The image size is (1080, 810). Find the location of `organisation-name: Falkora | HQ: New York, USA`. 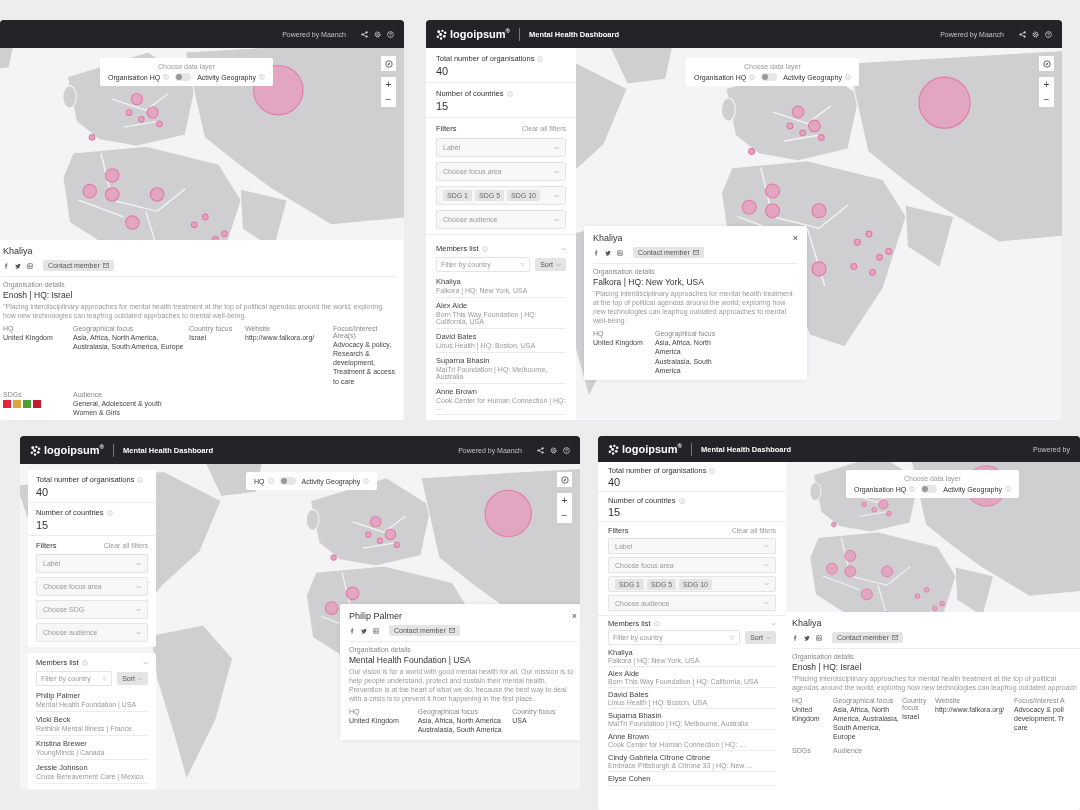

organisation-name: Falkora | HQ: New York, USA is located at coordinates (649, 282).